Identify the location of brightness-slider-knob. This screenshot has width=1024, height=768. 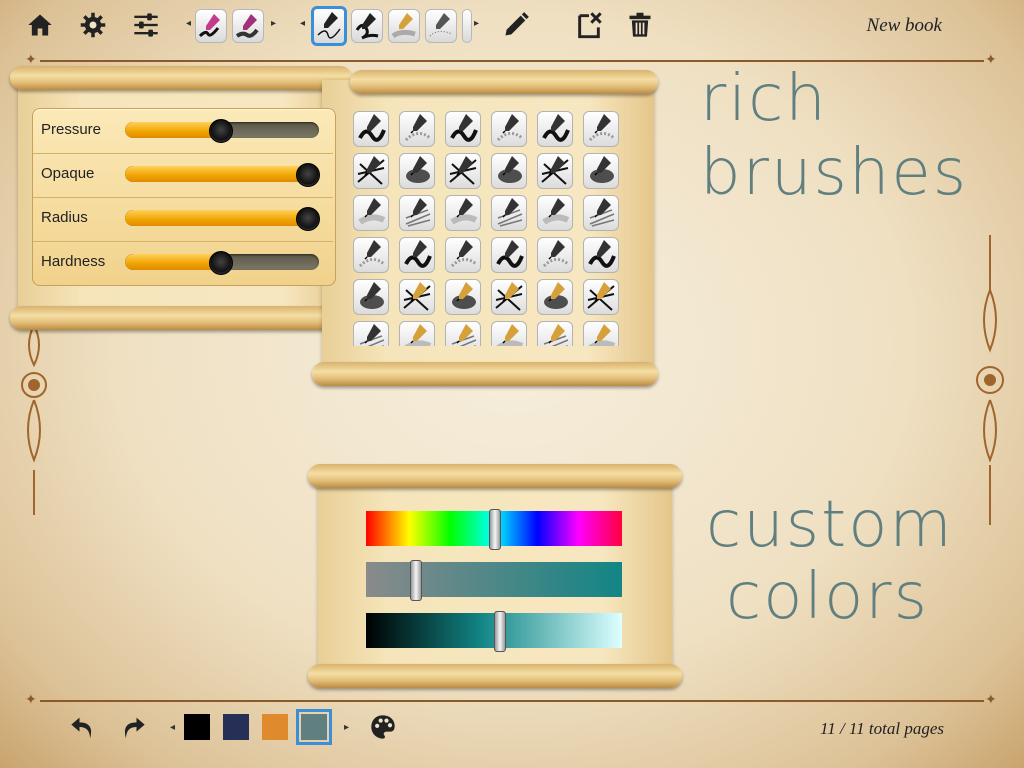
(500, 631).